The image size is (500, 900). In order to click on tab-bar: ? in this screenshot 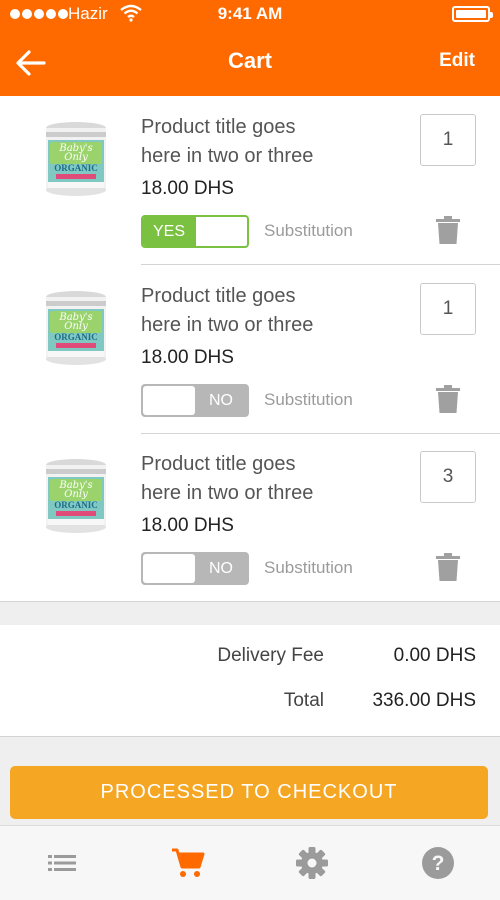, I will do `click(250, 862)`.